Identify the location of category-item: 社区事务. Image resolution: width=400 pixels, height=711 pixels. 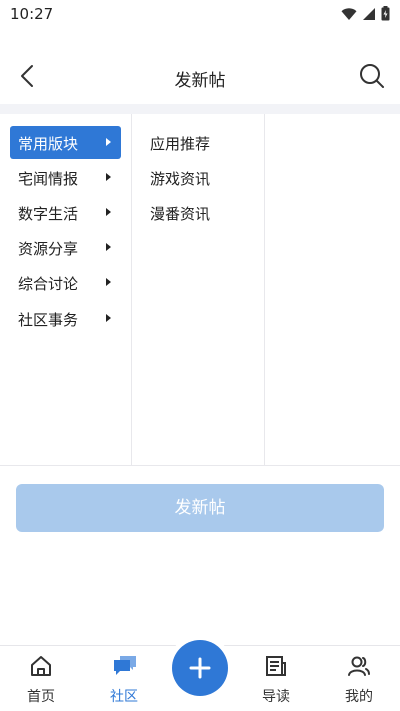
(65, 318).